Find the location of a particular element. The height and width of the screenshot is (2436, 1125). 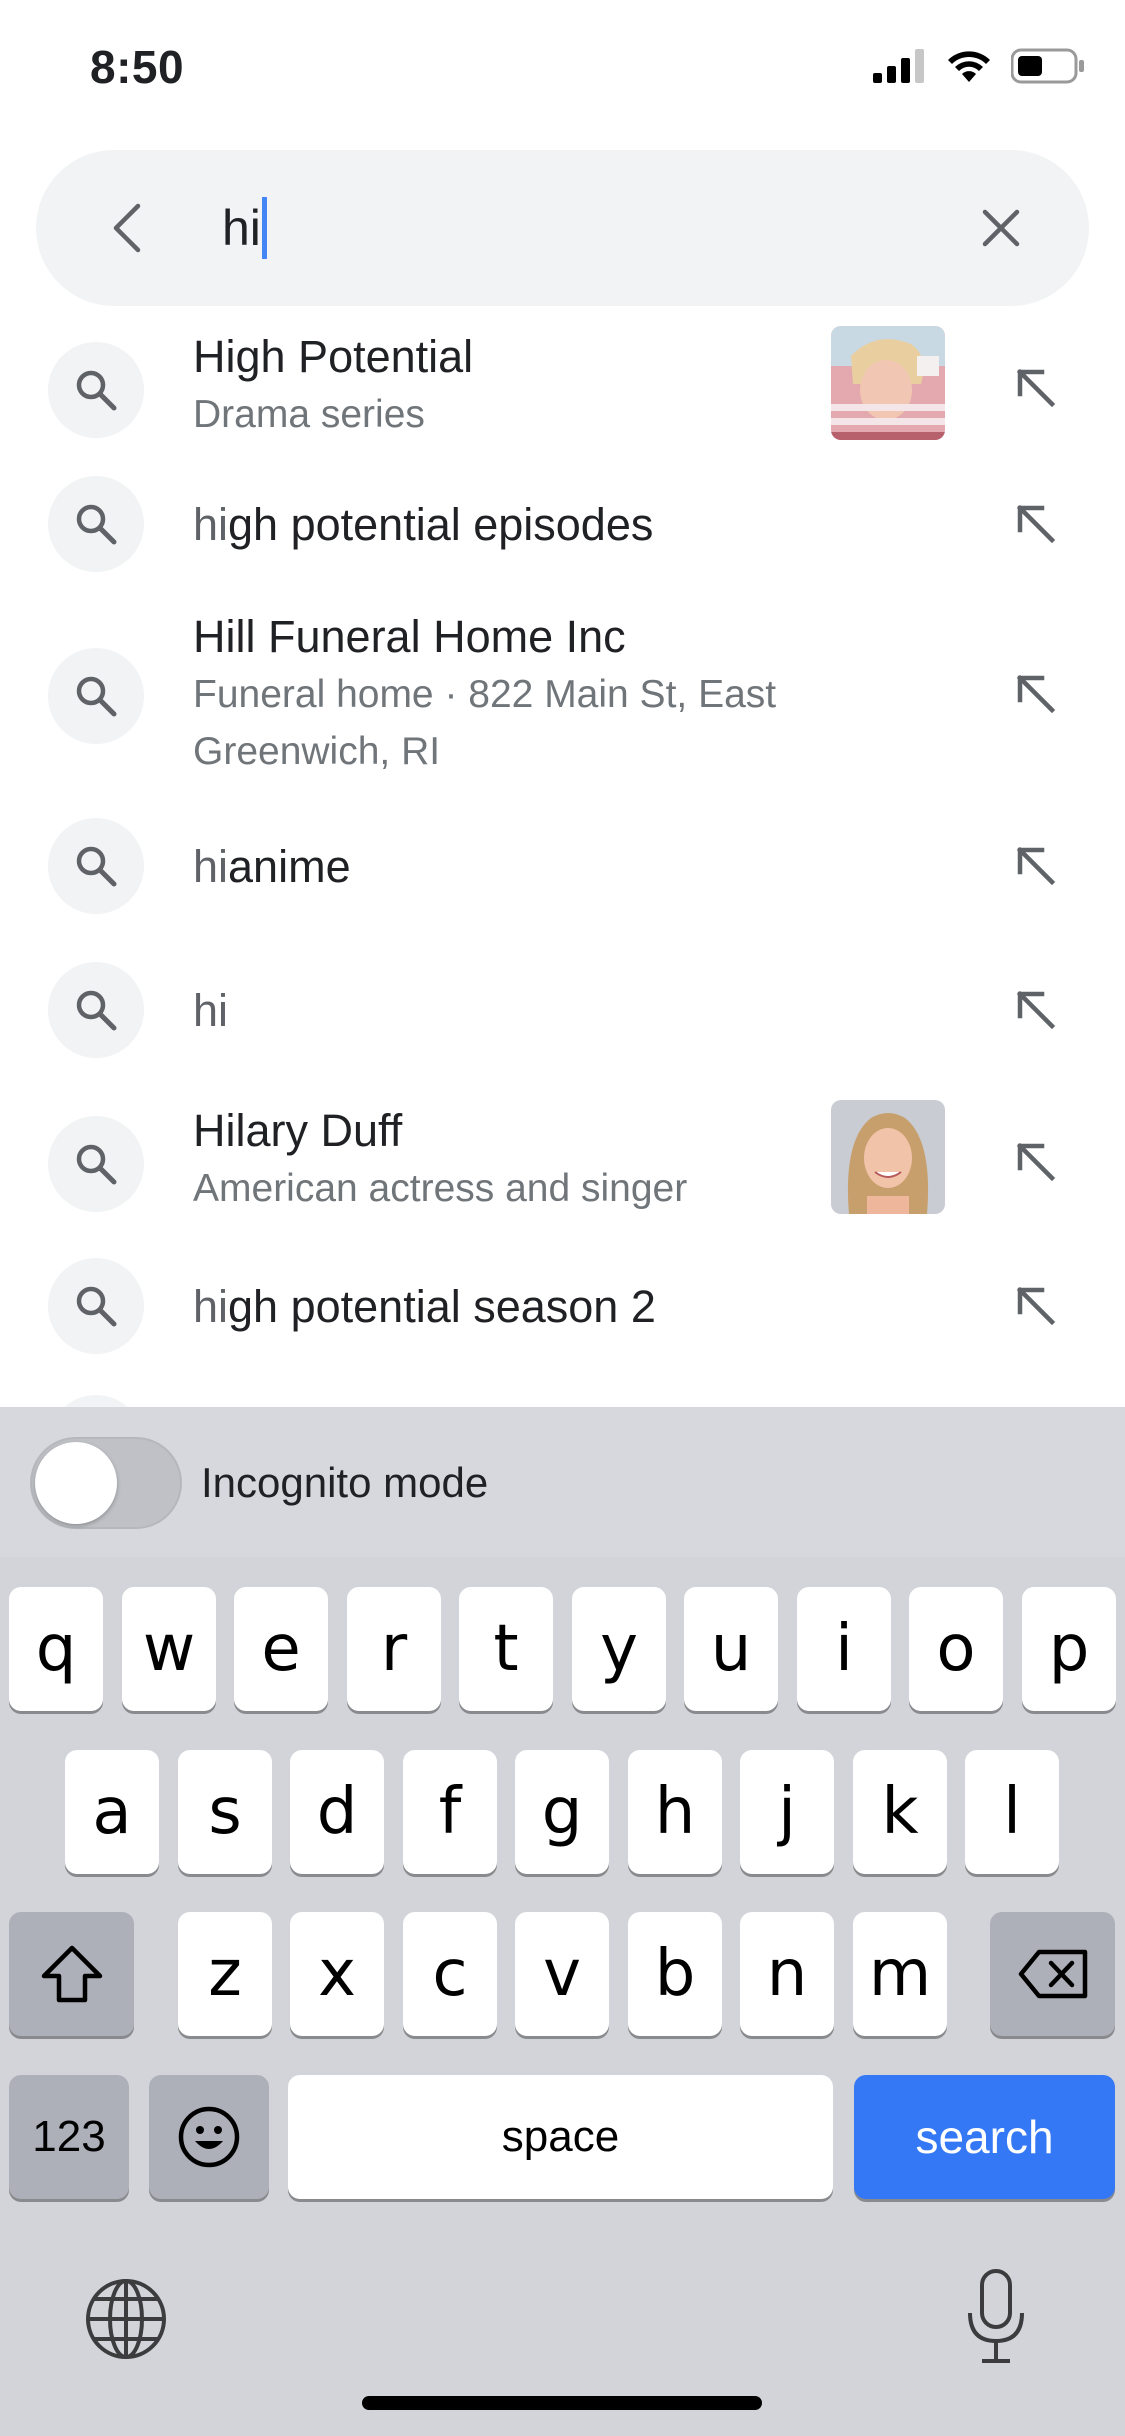

emoji-key is located at coordinates (209, 2137).